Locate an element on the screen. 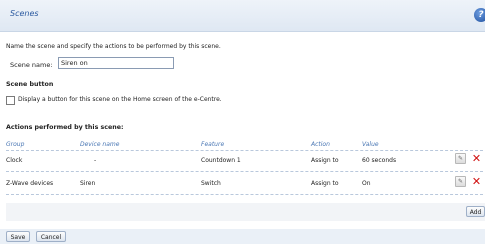  cell-feature: Countdown 1 is located at coordinates (221, 160).